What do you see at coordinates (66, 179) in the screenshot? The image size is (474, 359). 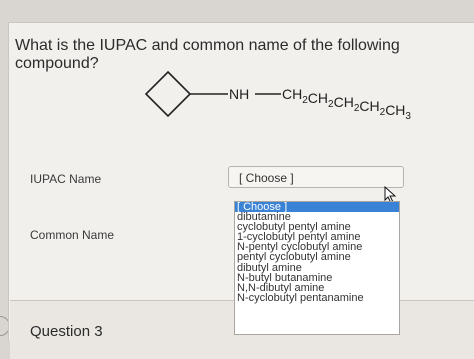 I see `iupac-name-label: IUPAC Name` at bounding box center [66, 179].